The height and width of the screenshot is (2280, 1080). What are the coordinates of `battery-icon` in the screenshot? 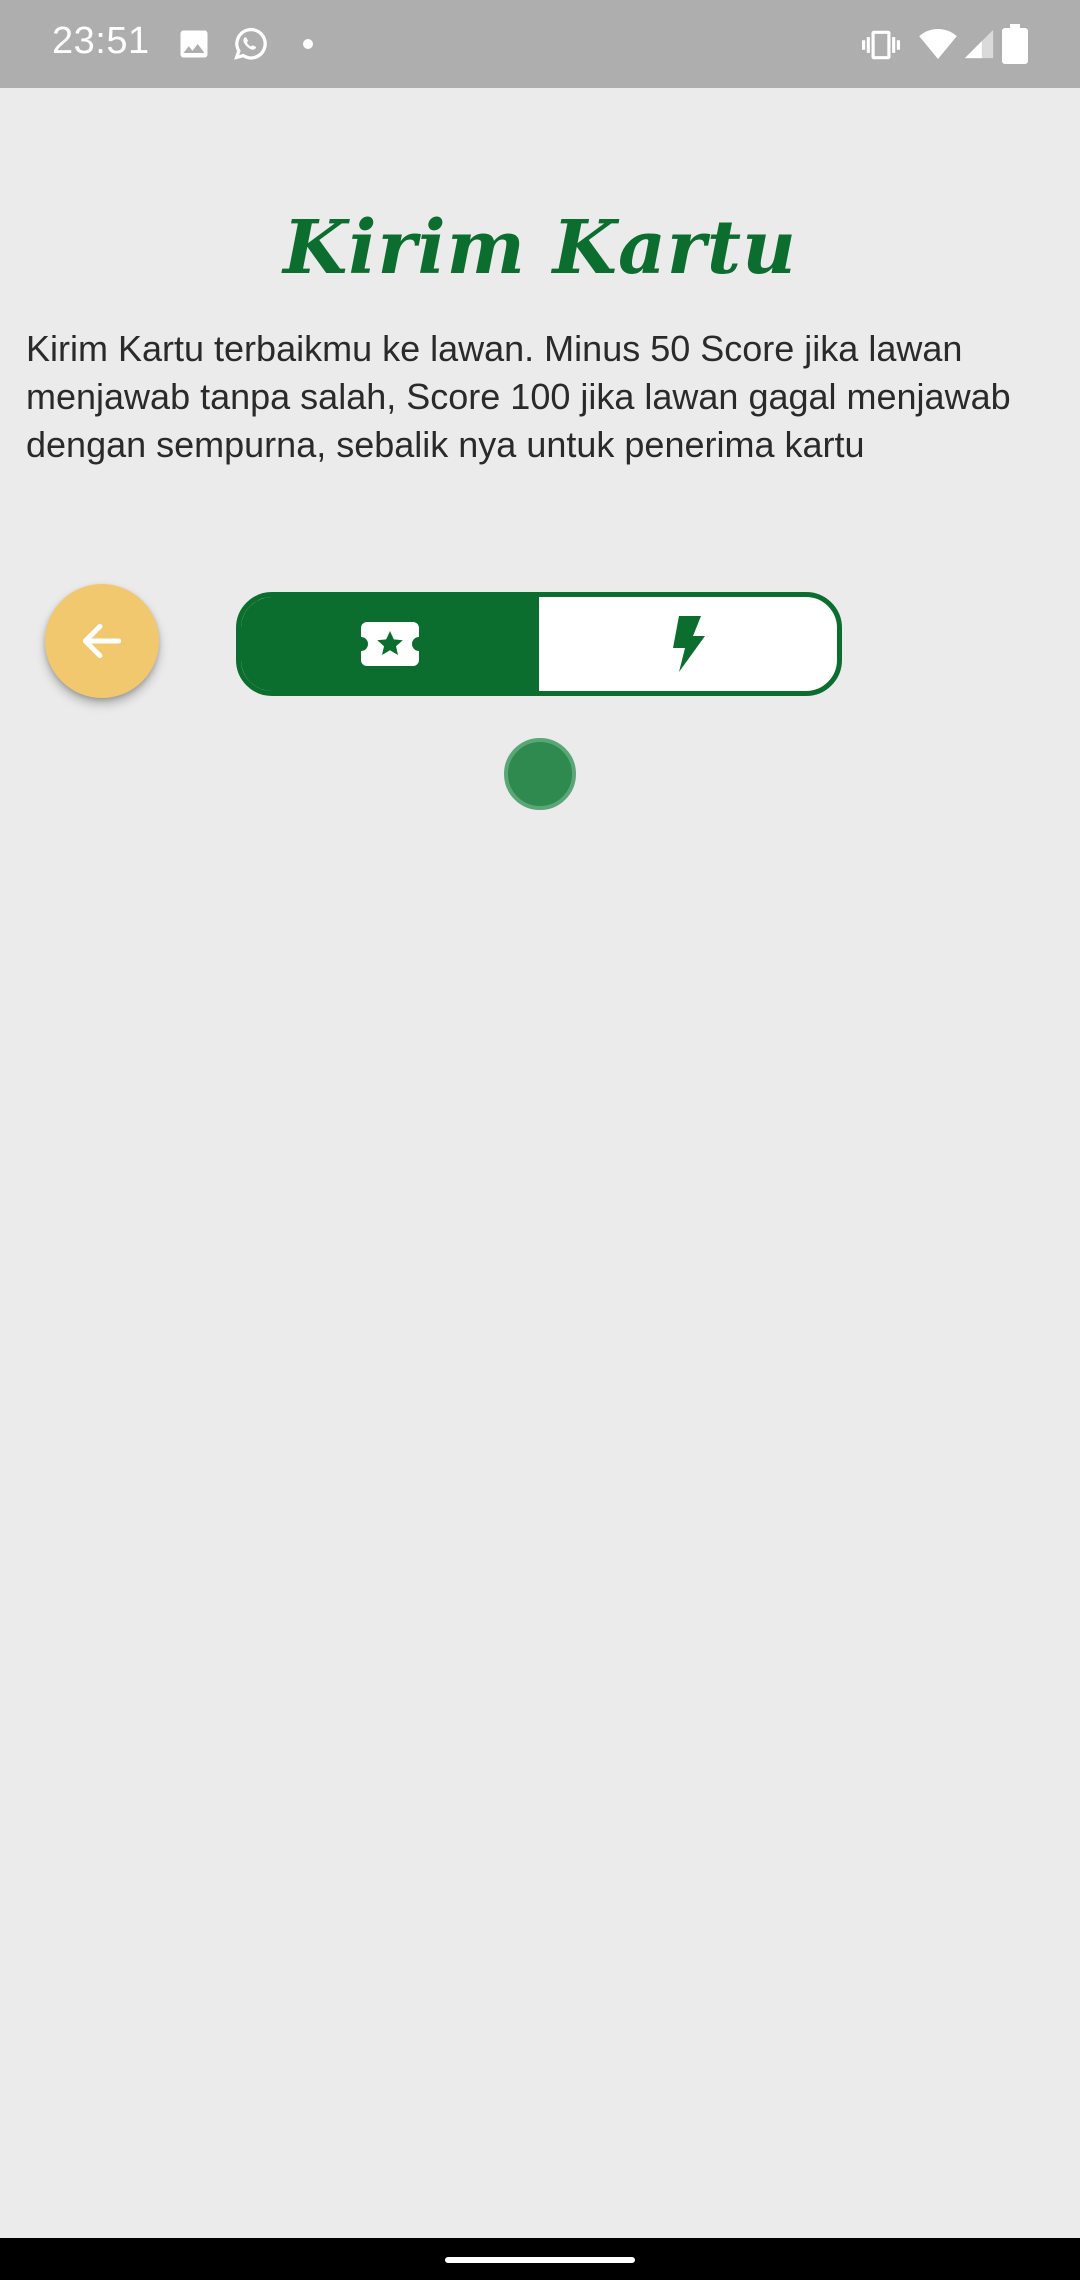 It's located at (1015, 44).